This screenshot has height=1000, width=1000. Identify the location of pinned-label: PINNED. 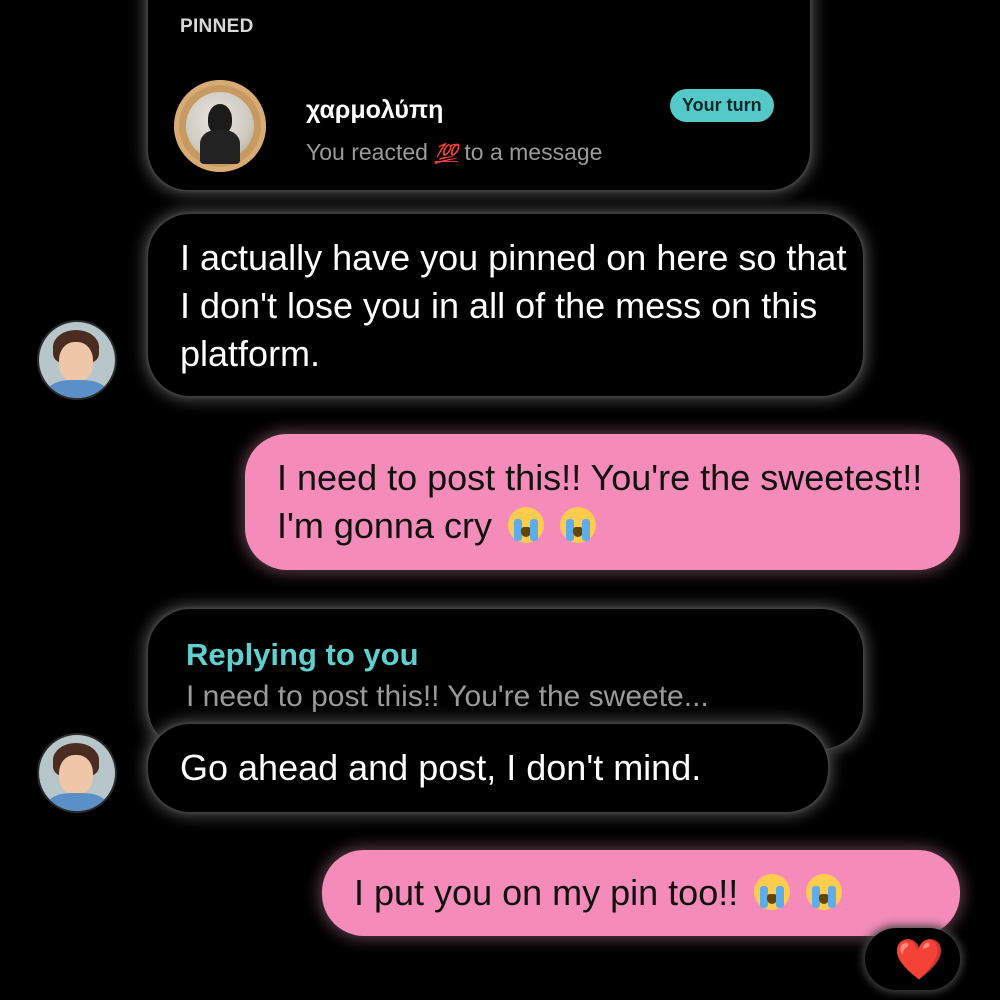
(217, 26).